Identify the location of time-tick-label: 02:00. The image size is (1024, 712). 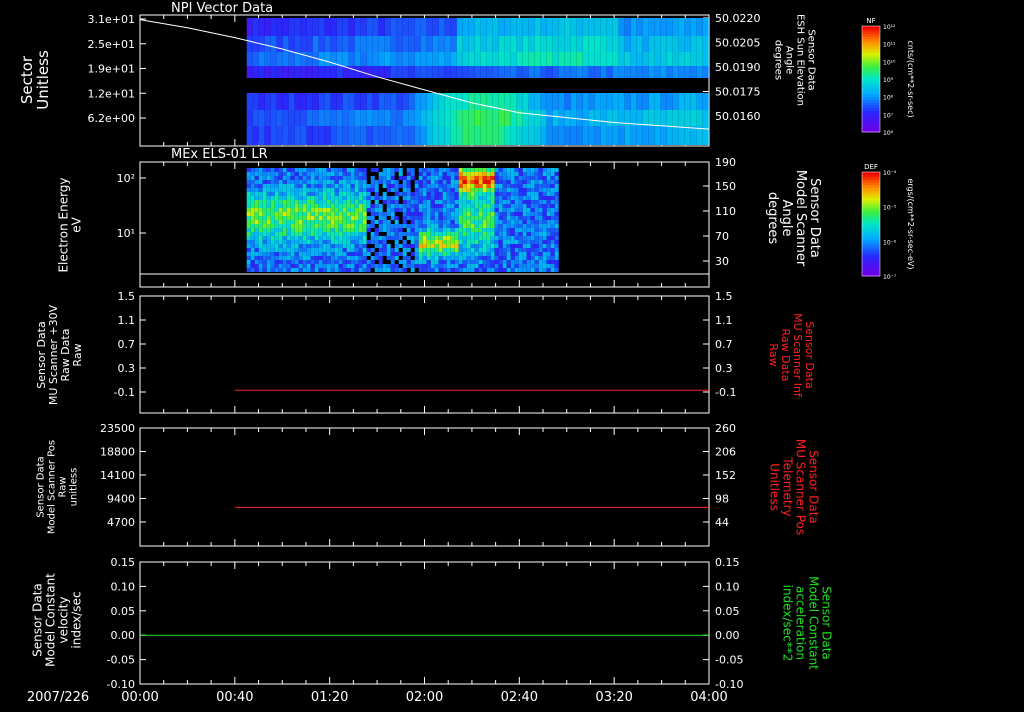
(424, 697).